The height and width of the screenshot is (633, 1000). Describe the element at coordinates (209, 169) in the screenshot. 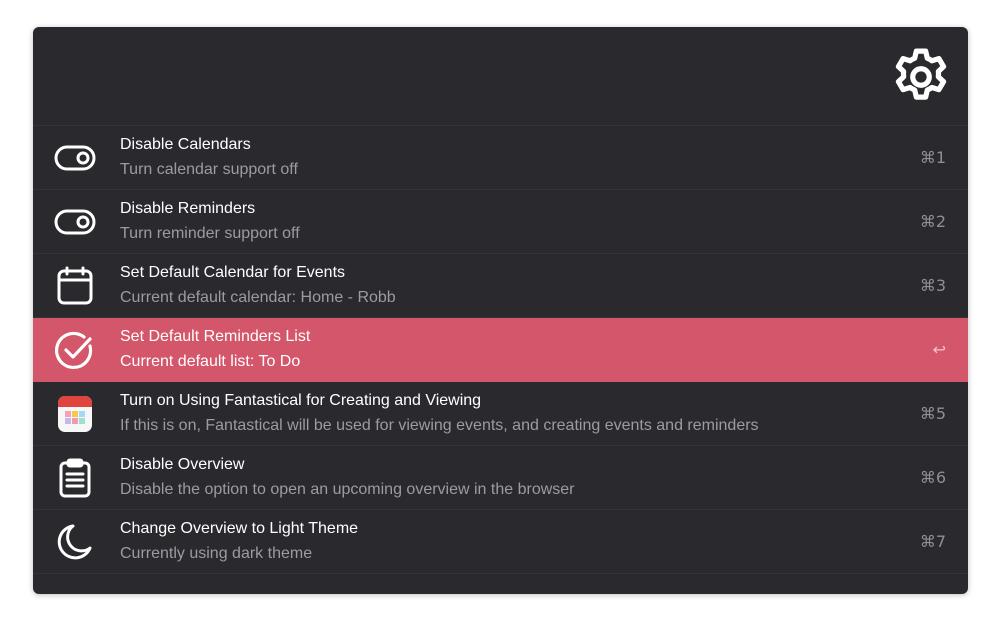

I see `command-subtitle: Turn calendar support off` at that location.